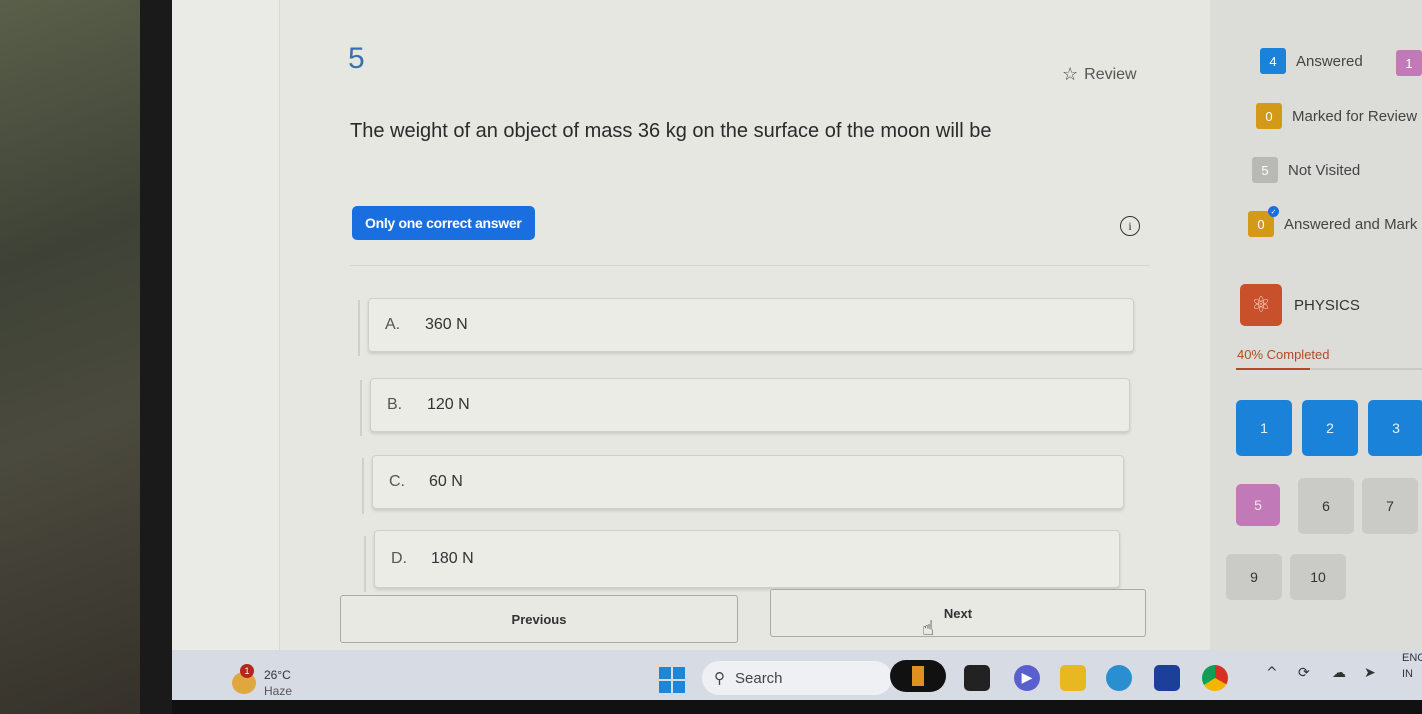 The height and width of the screenshot is (714, 1422). Describe the element at coordinates (1304, 673) in the screenshot. I see `sync-icon: ⟳` at that location.